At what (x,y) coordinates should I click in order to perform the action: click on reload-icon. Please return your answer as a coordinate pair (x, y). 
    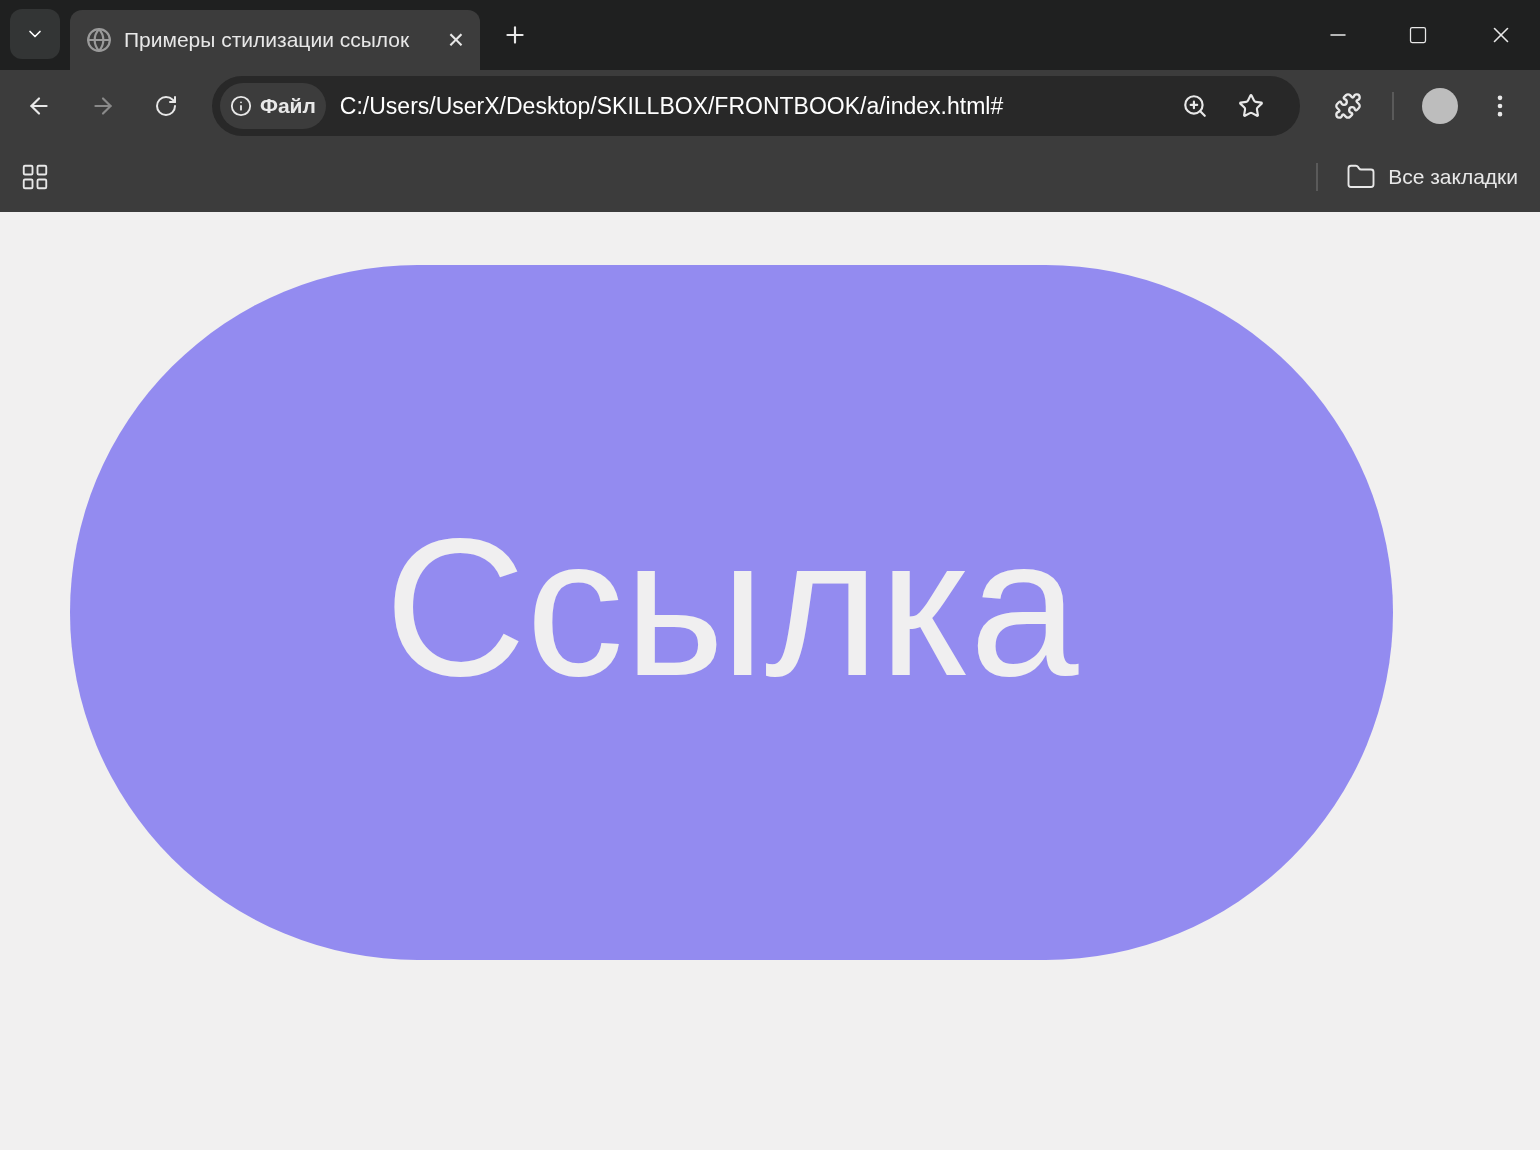
    Looking at the image, I should click on (166, 106).